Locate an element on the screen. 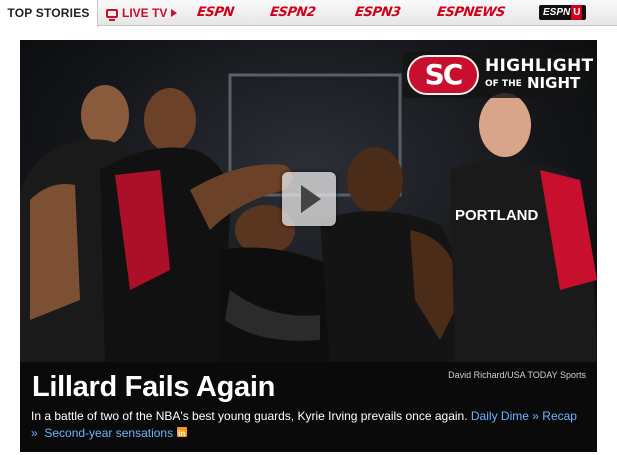 This screenshot has height=455, width=617. daily-dime-link: Daily Dime » is located at coordinates (505, 416).